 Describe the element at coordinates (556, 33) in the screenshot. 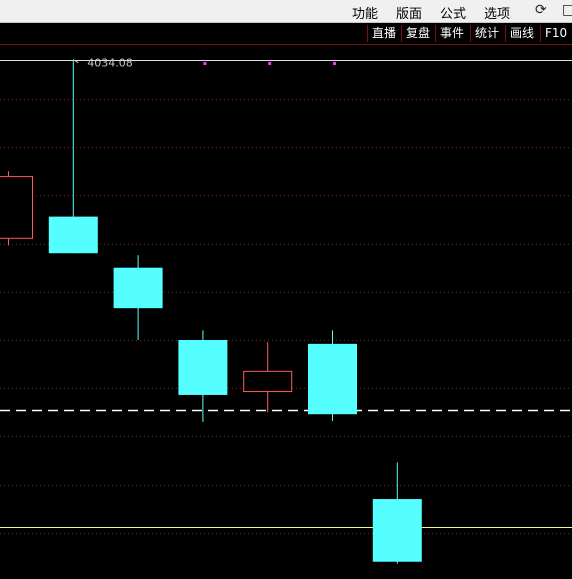

I see `f10-button: F10` at that location.